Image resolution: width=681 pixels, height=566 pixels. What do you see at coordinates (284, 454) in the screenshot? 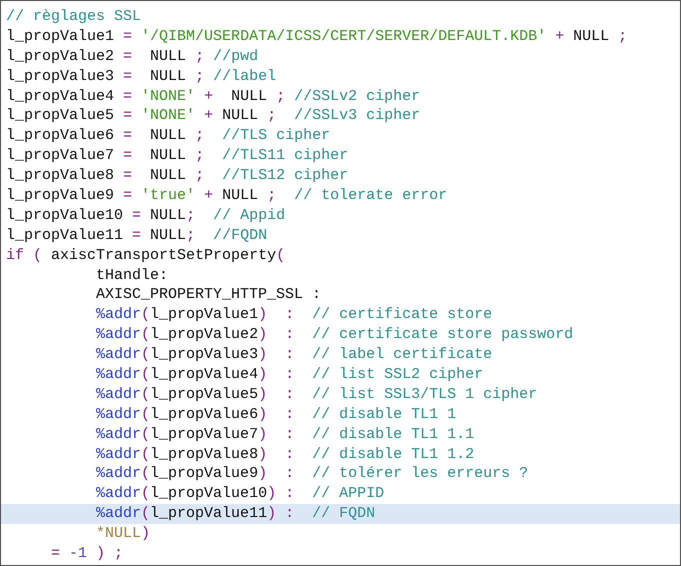
I see `code-line: %addr(l_propValue8) : // disable TL1 1.2` at bounding box center [284, 454].